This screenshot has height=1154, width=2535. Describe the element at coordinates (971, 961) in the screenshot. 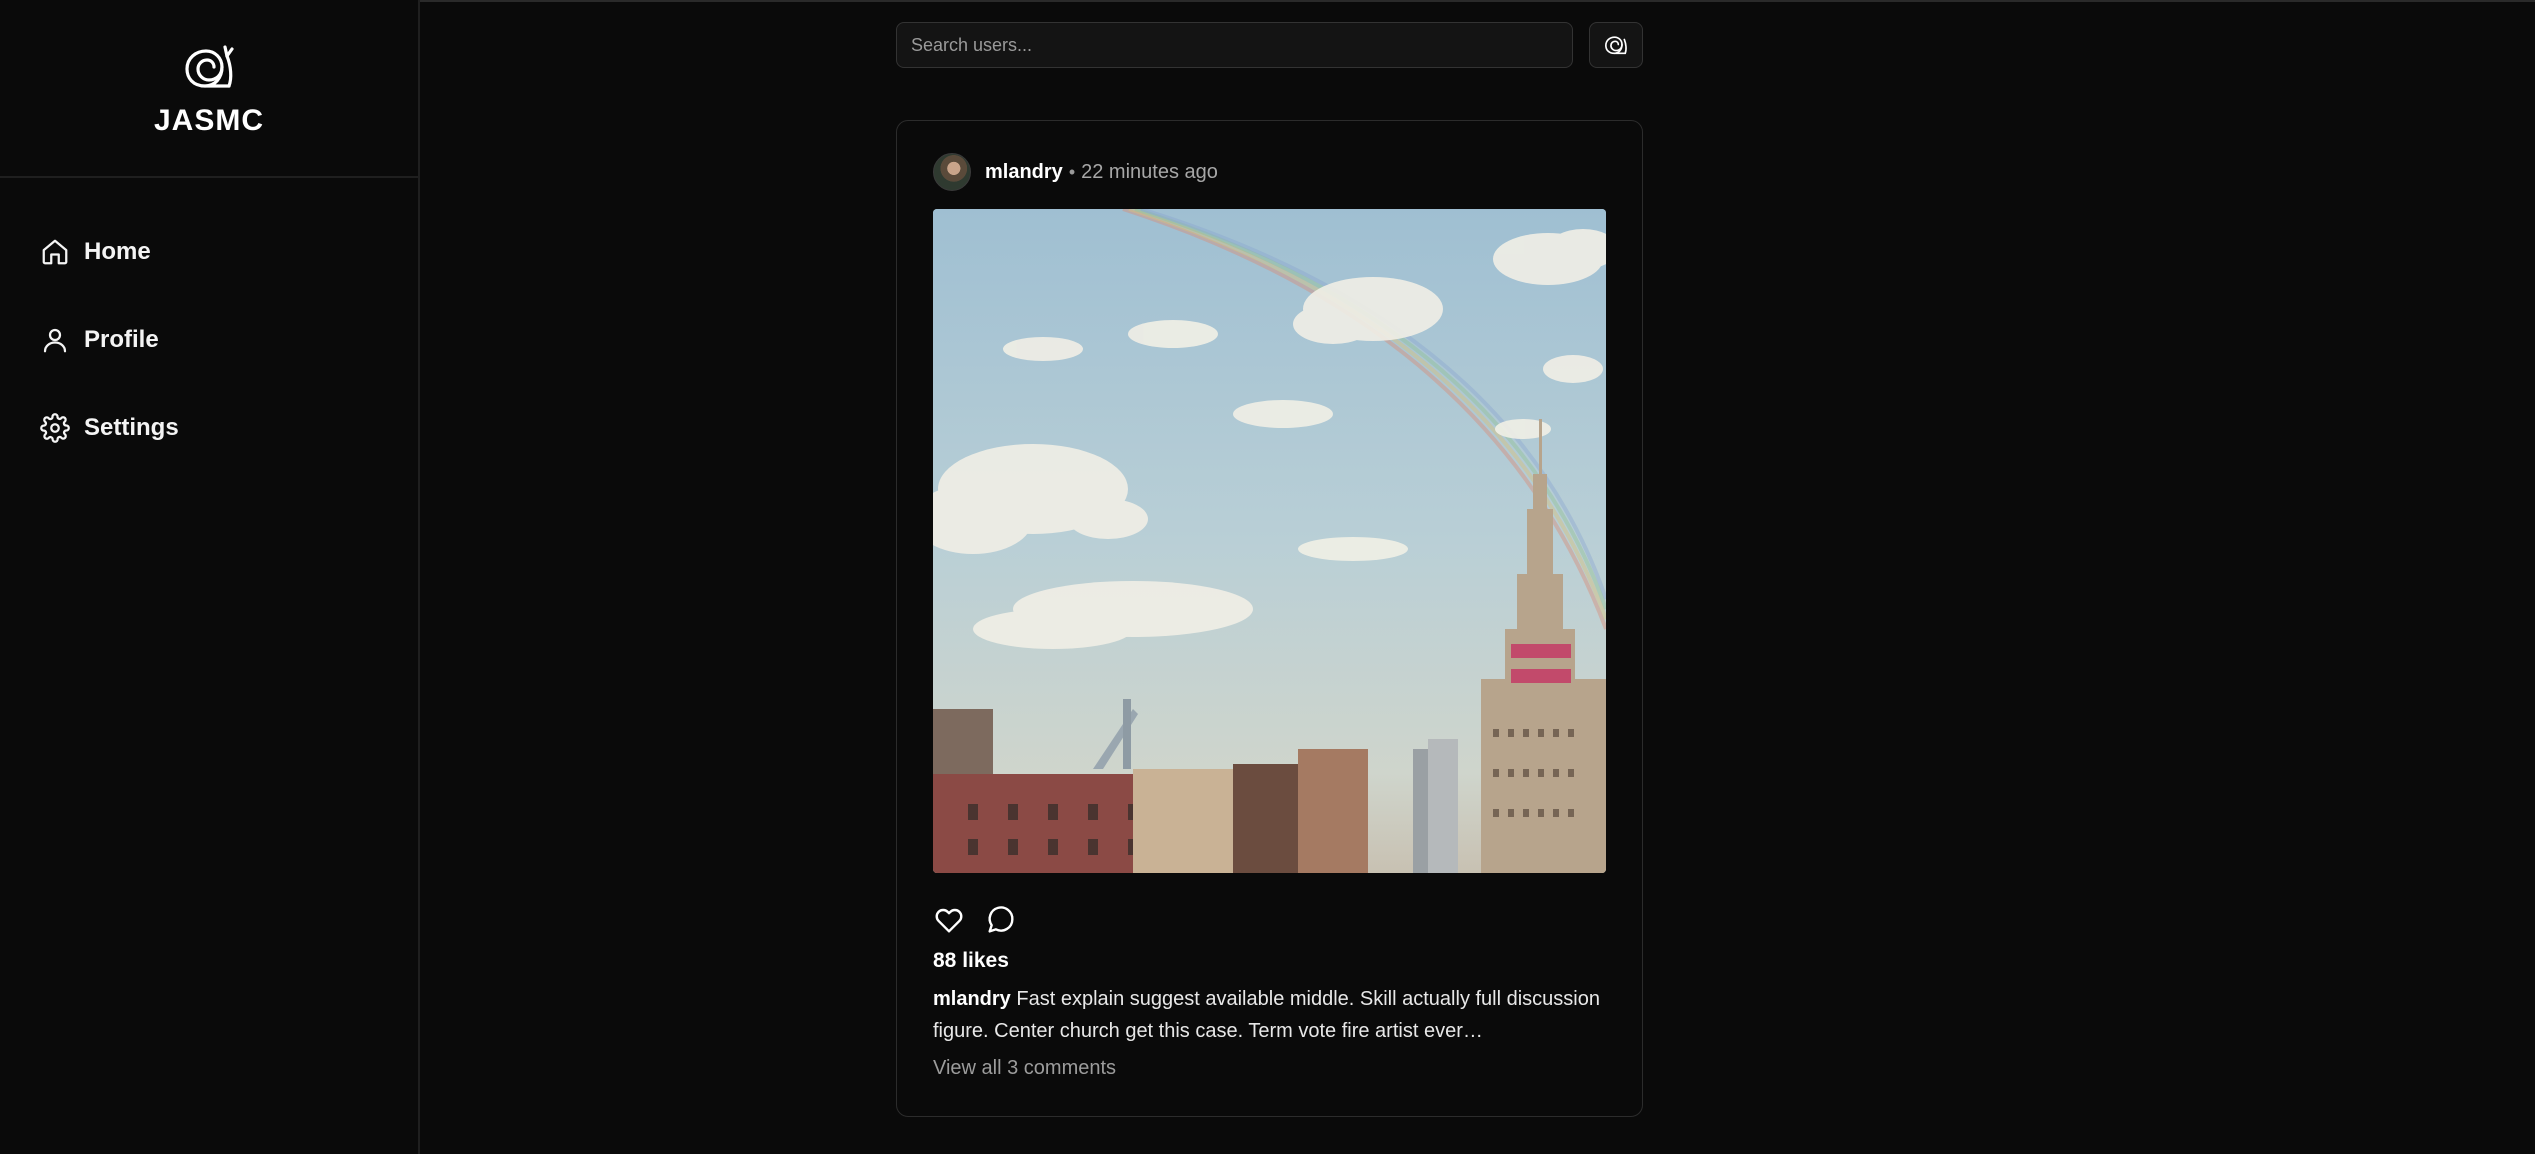

I see `likes-count: 88 likes` at that location.